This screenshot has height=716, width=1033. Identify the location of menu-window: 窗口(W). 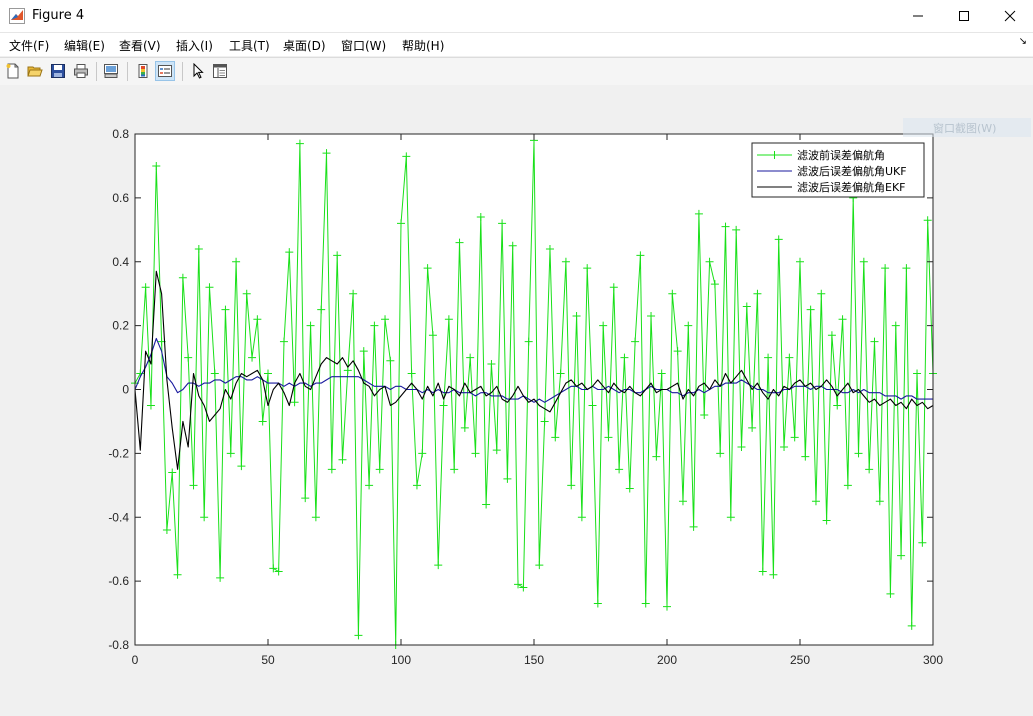
(363, 45).